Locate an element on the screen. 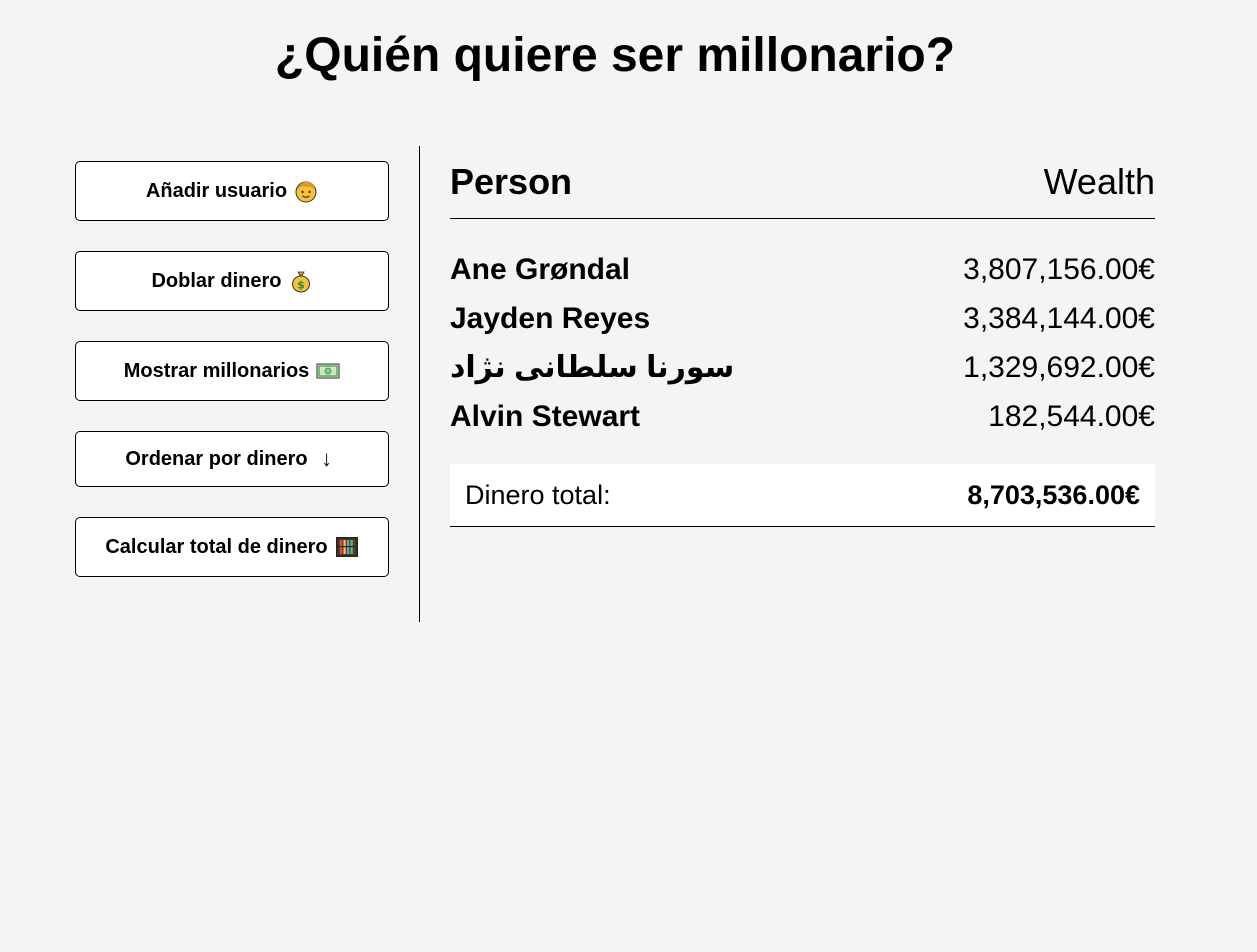 The image size is (1257, 952). abacus-icon is located at coordinates (347, 547).